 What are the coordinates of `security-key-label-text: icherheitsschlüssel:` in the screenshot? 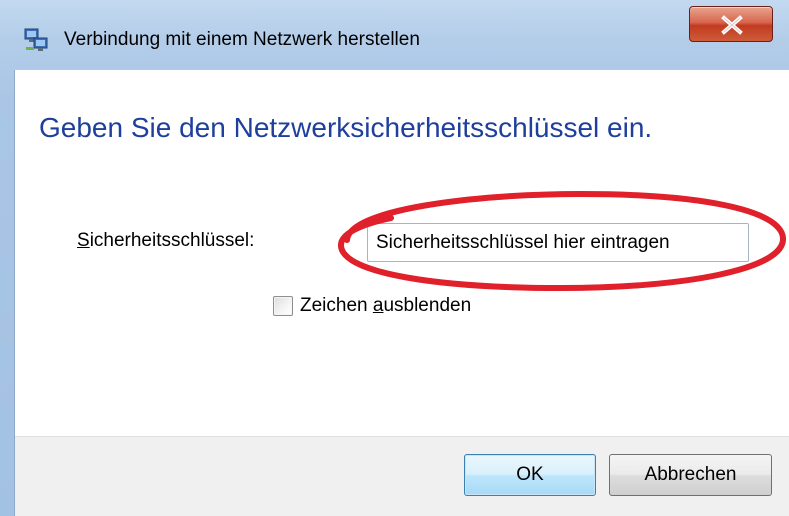 It's located at (172, 240).